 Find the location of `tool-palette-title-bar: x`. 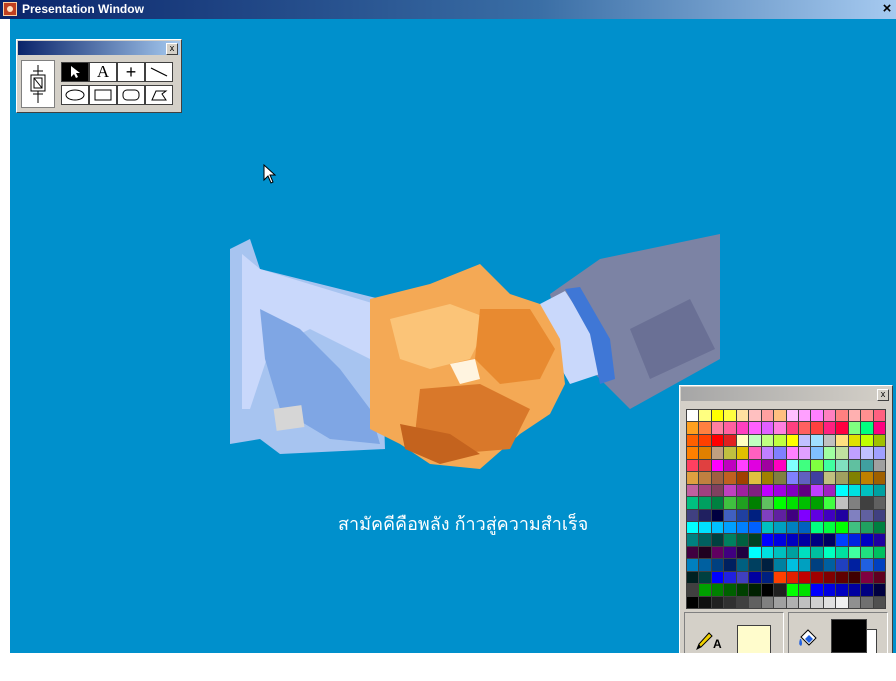

tool-palette-title-bar: x is located at coordinates (99, 48).